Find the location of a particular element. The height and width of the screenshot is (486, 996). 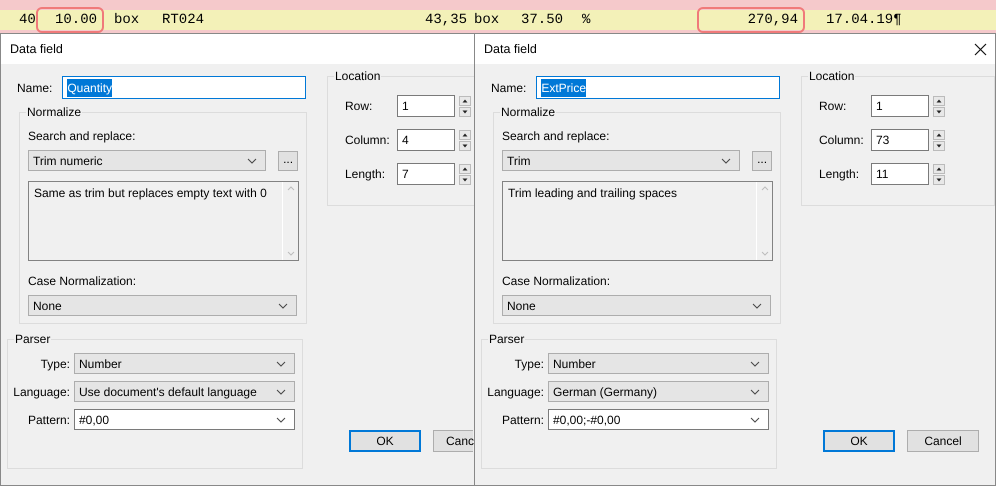

dropdown: Use document's default language is located at coordinates (184, 391).